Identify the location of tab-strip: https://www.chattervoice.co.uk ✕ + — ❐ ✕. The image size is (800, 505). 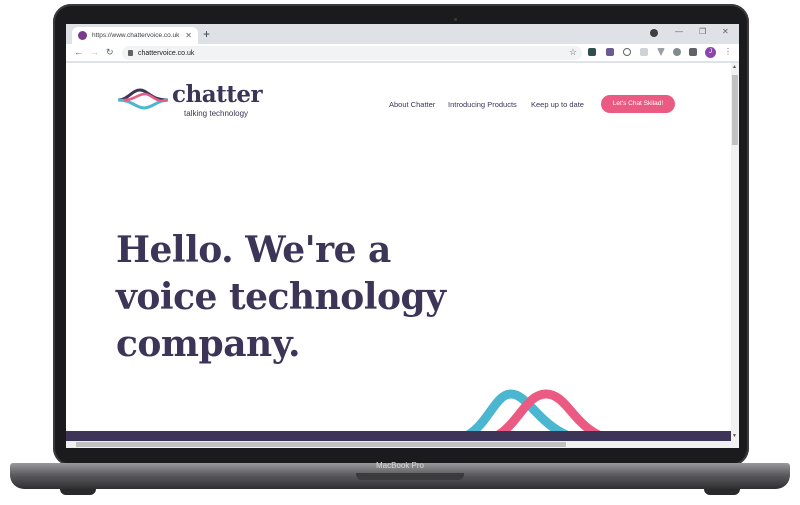
(402, 34).